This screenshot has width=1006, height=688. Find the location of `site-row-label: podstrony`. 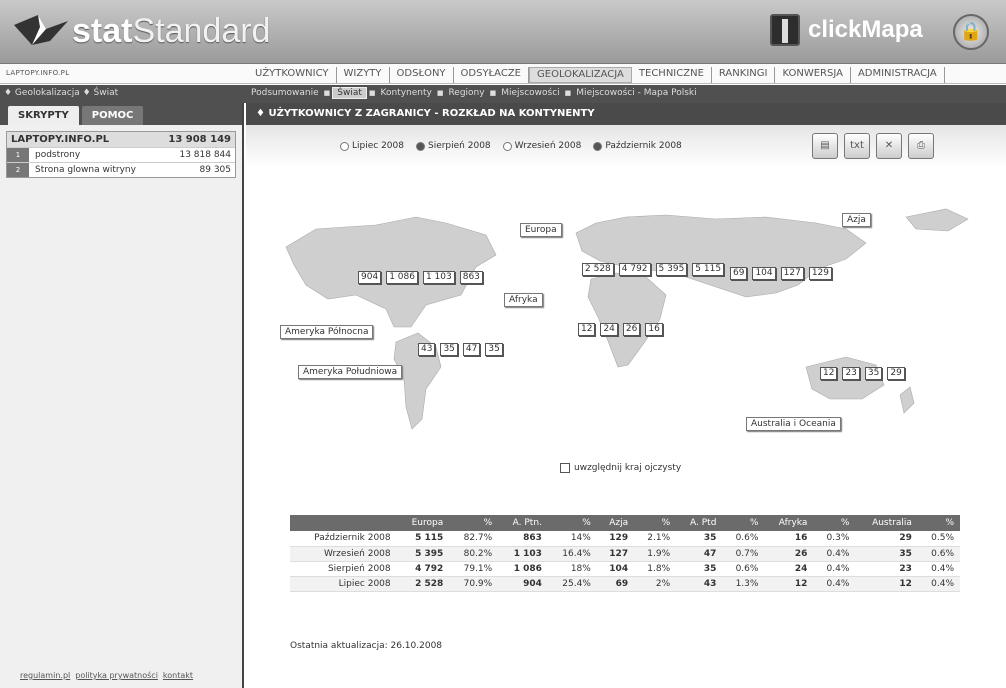

site-row-label: podstrony is located at coordinates (58, 155).